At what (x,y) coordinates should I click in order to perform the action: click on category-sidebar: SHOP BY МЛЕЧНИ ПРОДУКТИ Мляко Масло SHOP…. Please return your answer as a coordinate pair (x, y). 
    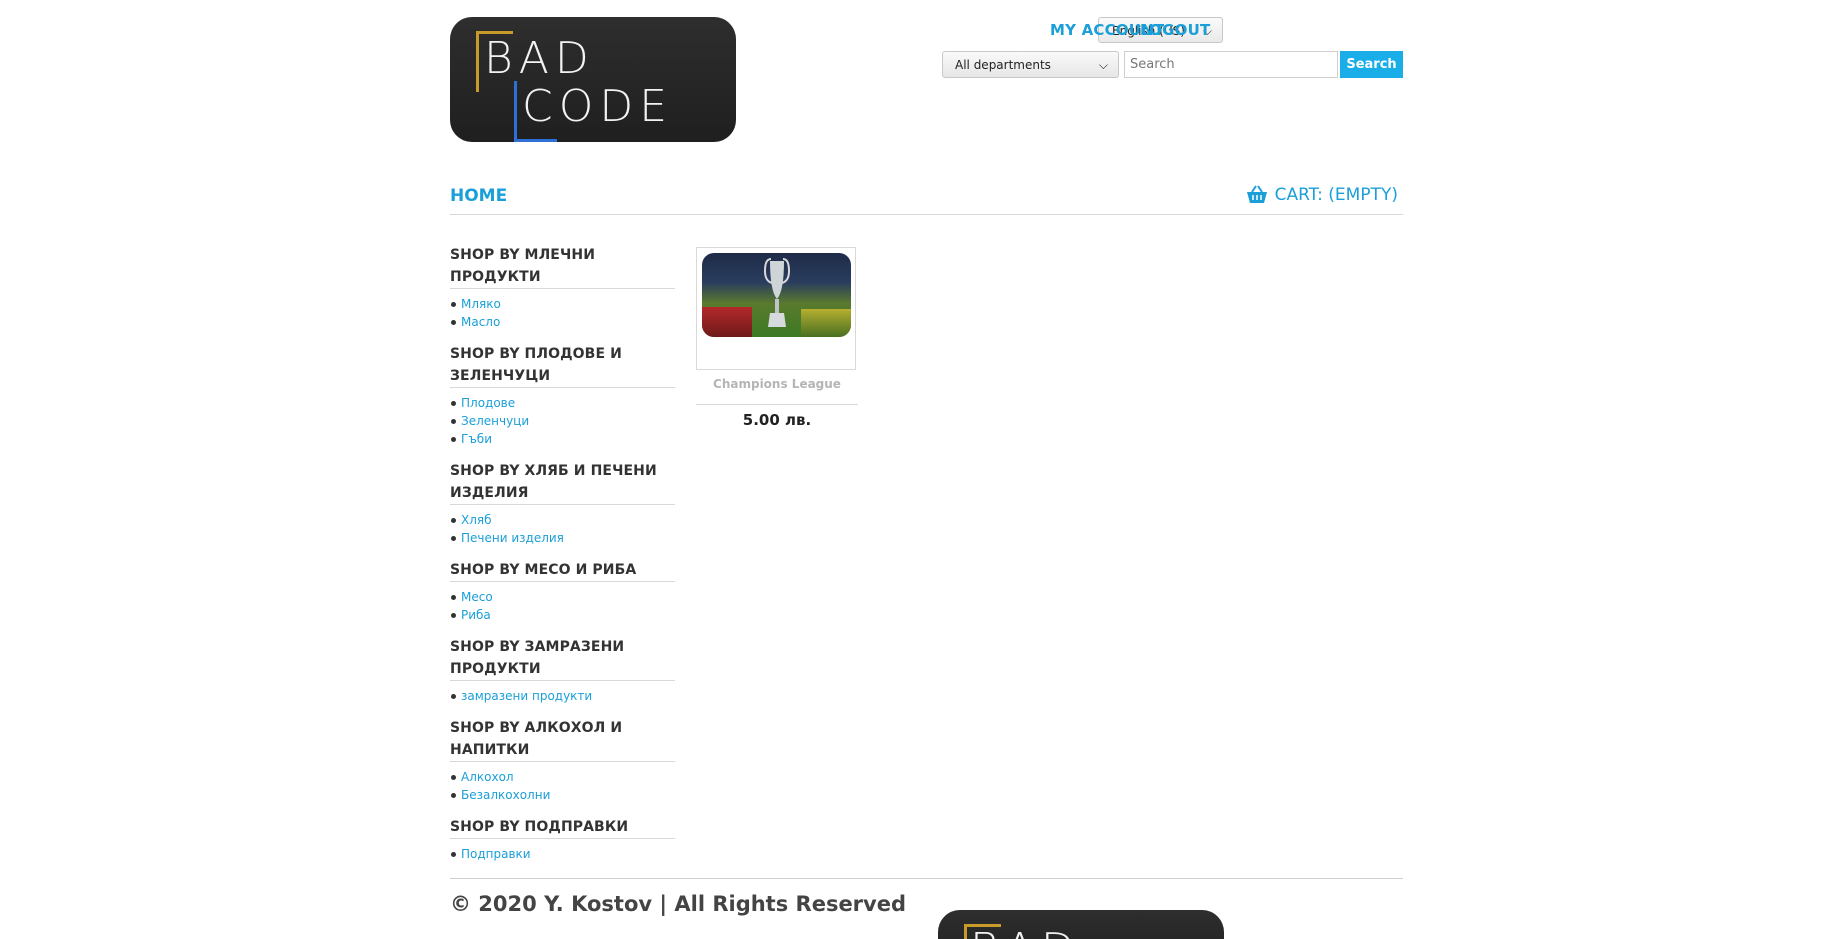
    Looking at the image, I should click on (562, 559).